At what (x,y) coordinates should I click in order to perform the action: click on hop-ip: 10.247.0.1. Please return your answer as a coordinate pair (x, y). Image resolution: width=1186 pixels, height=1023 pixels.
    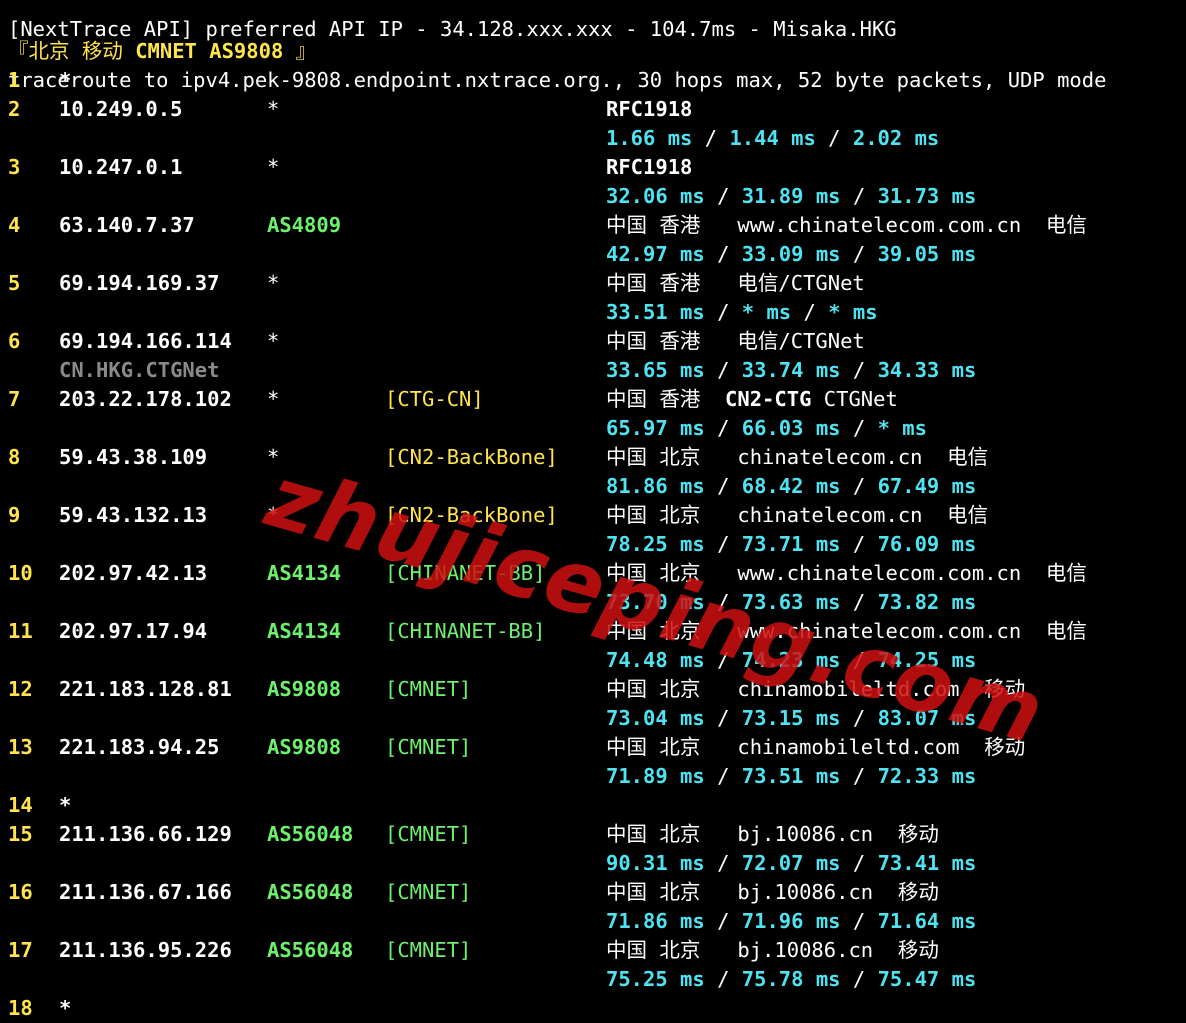
    Looking at the image, I should click on (120, 167).